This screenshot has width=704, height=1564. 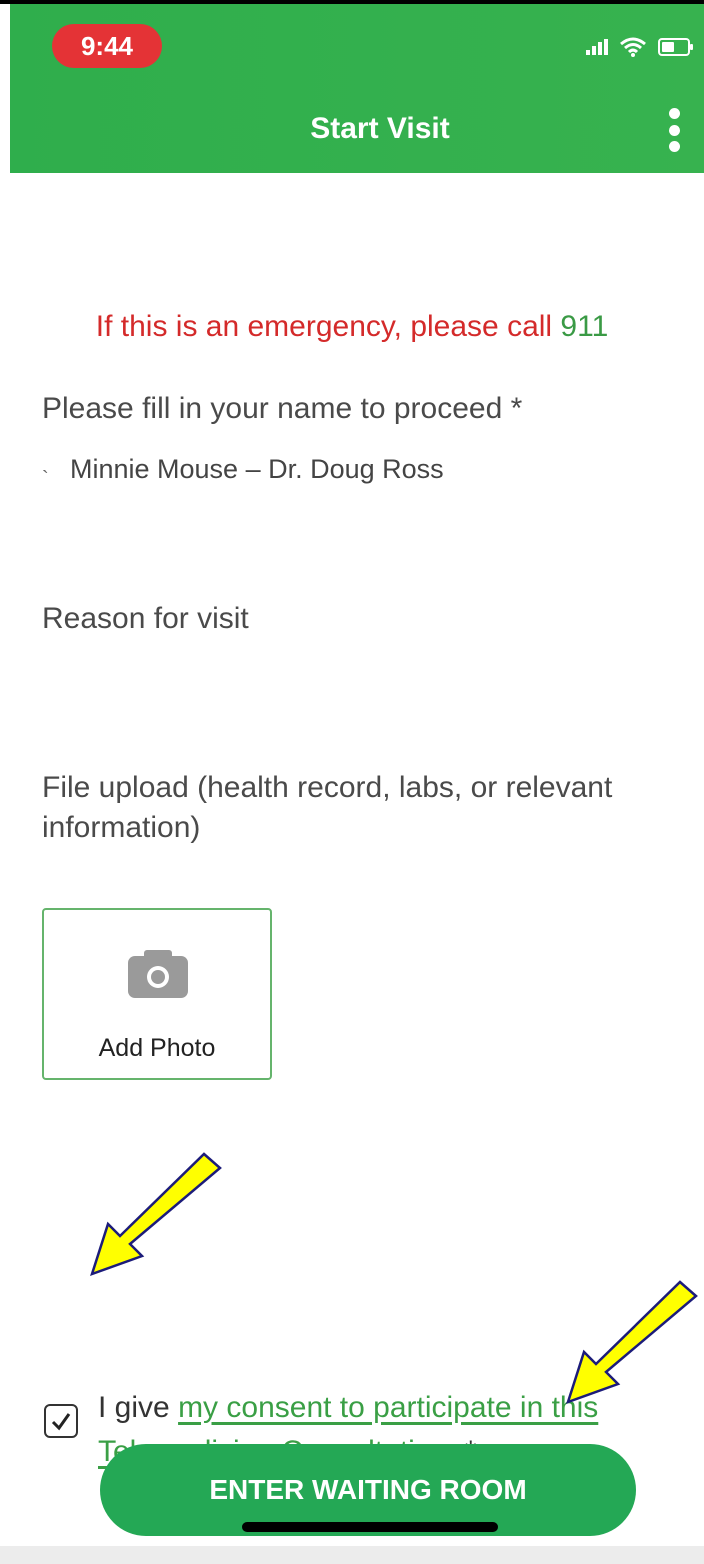 I want to click on name-field-mark: `, so click(x=45, y=479).